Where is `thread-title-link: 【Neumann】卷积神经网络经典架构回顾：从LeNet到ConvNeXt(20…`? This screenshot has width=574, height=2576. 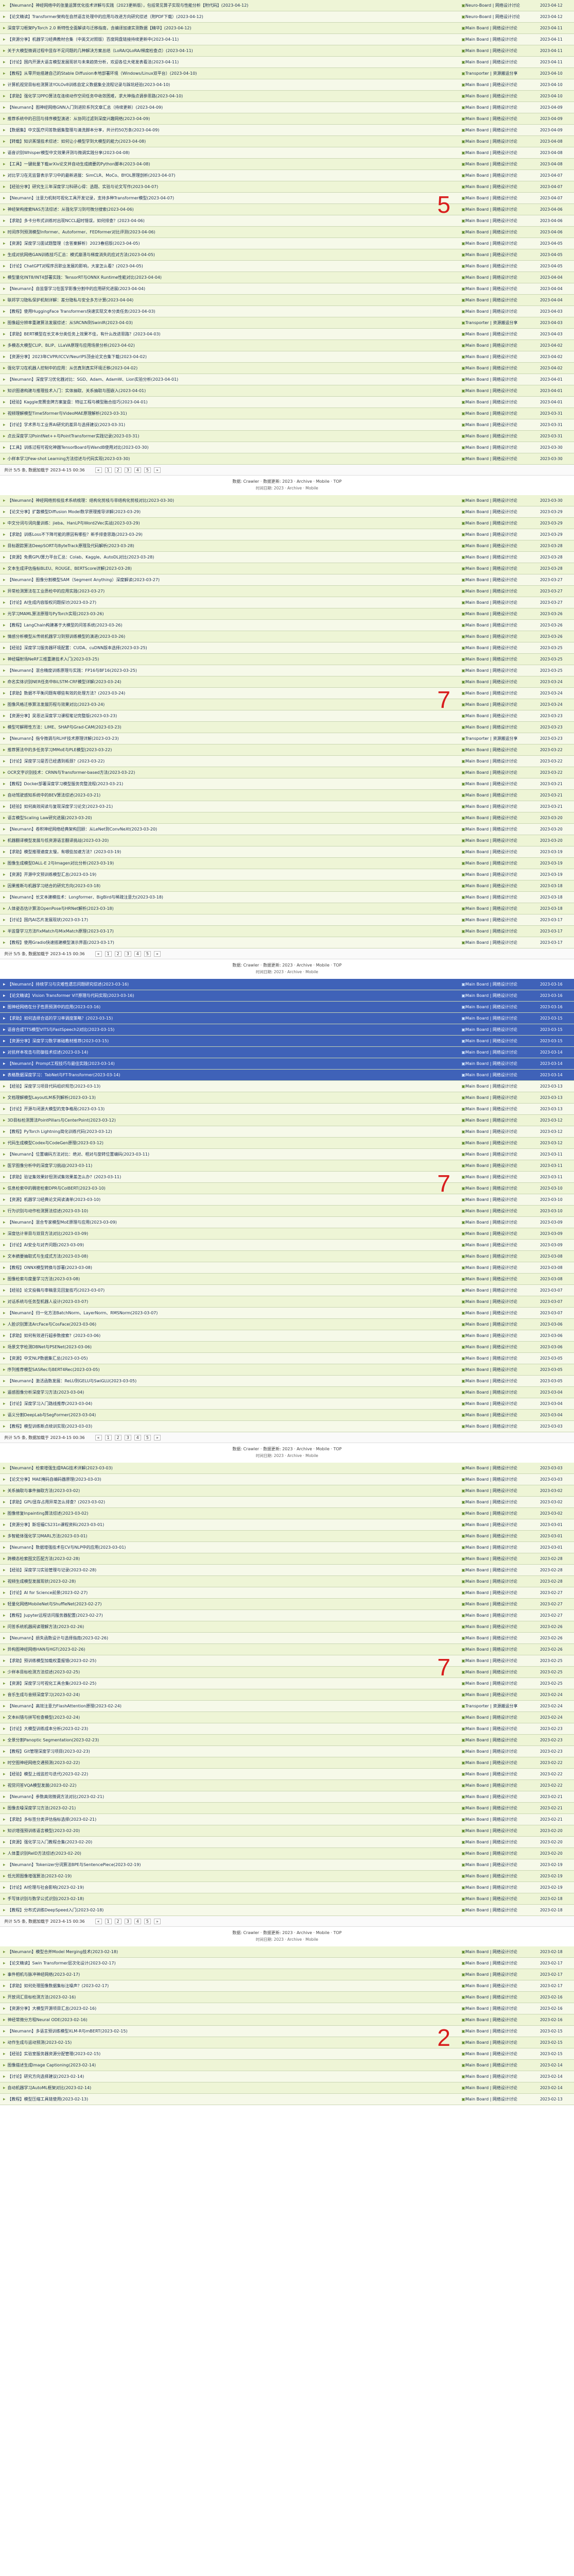 thread-title-link: 【Neumann】卷积神经网络经典架构回顾：从LeNet到ConvNeXt(20… is located at coordinates (234, 829).